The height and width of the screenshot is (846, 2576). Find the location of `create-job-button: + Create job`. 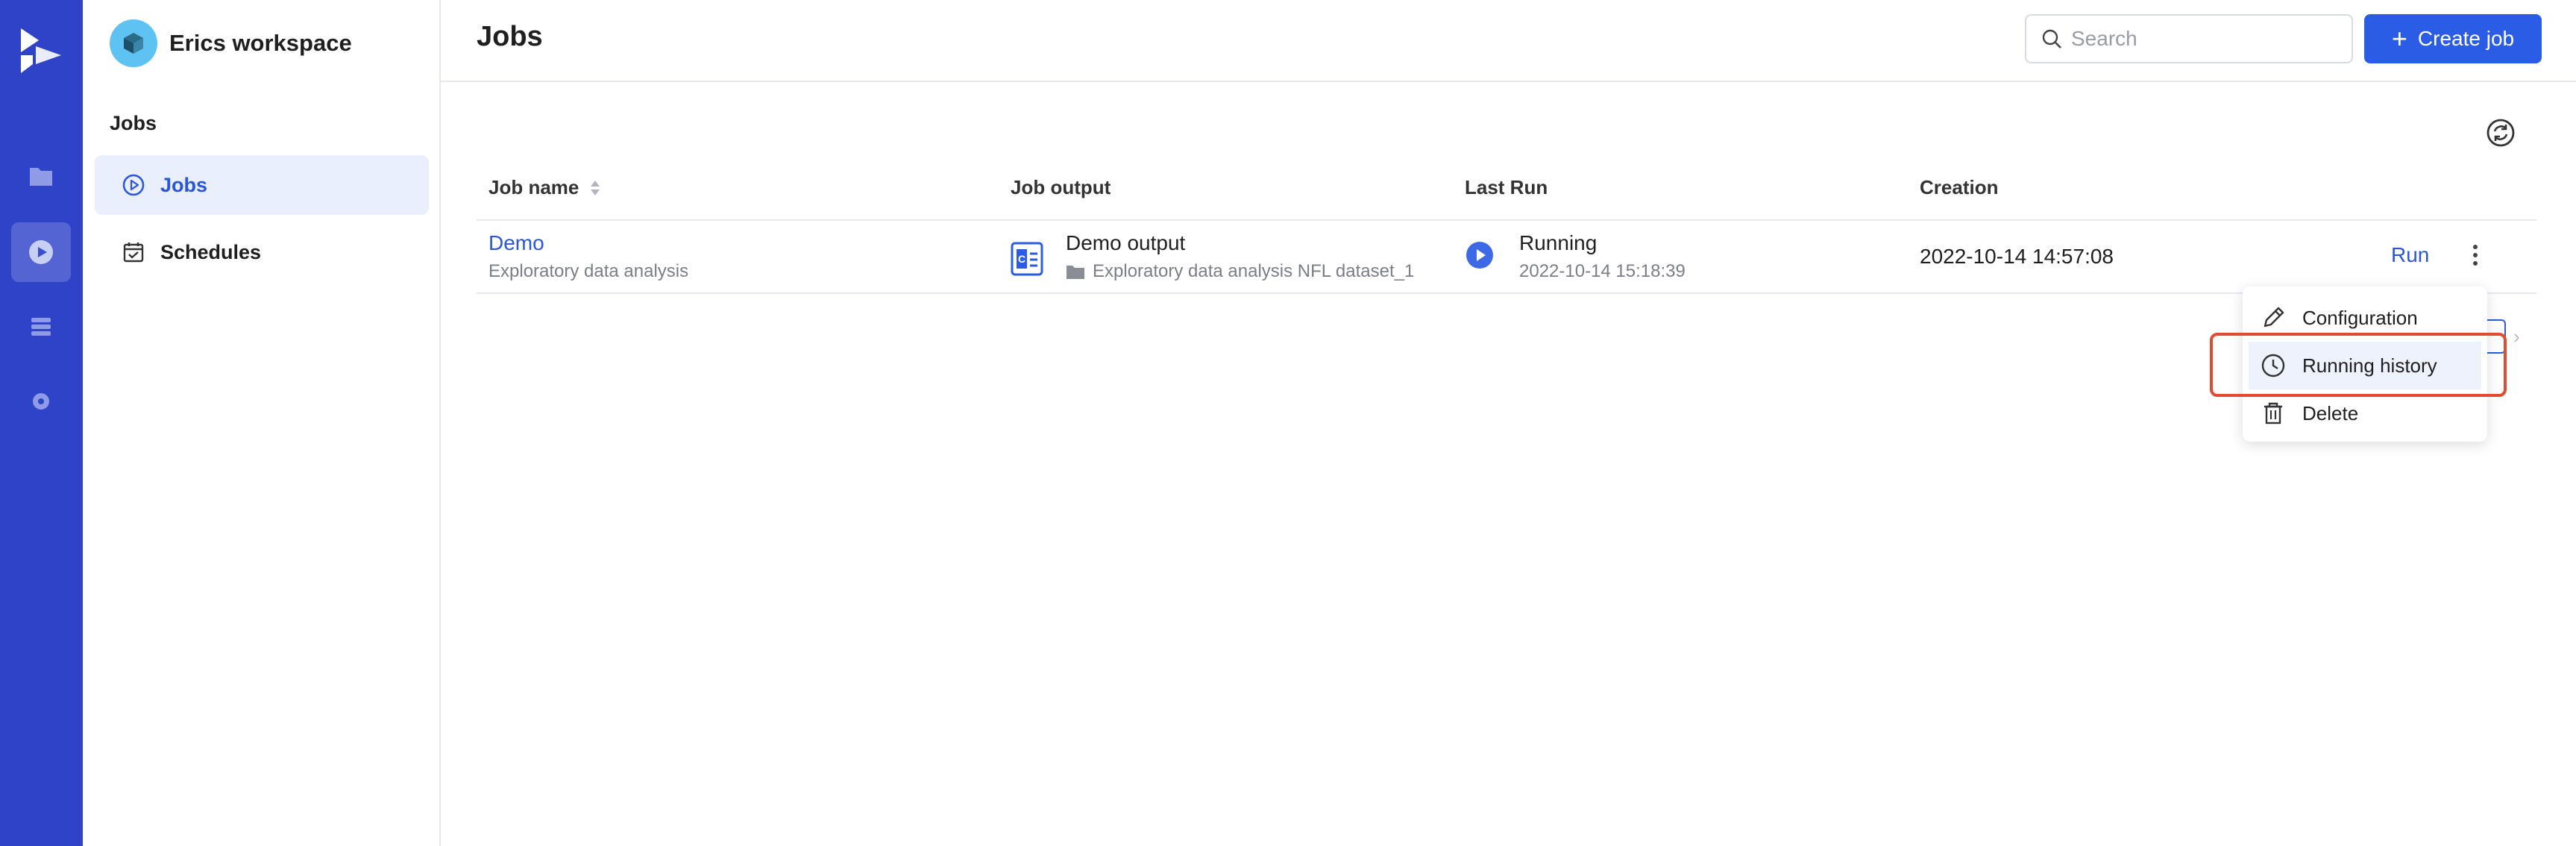

create-job-button: + Create job is located at coordinates (2453, 38).